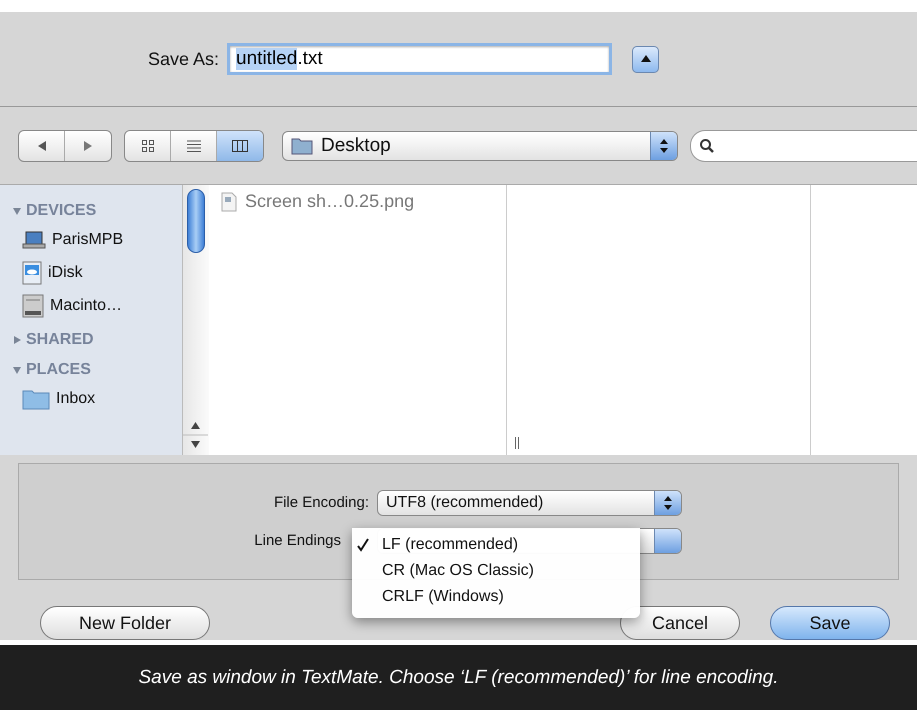  Describe the element at coordinates (517, 443) in the screenshot. I see `column-resize-icon` at that location.